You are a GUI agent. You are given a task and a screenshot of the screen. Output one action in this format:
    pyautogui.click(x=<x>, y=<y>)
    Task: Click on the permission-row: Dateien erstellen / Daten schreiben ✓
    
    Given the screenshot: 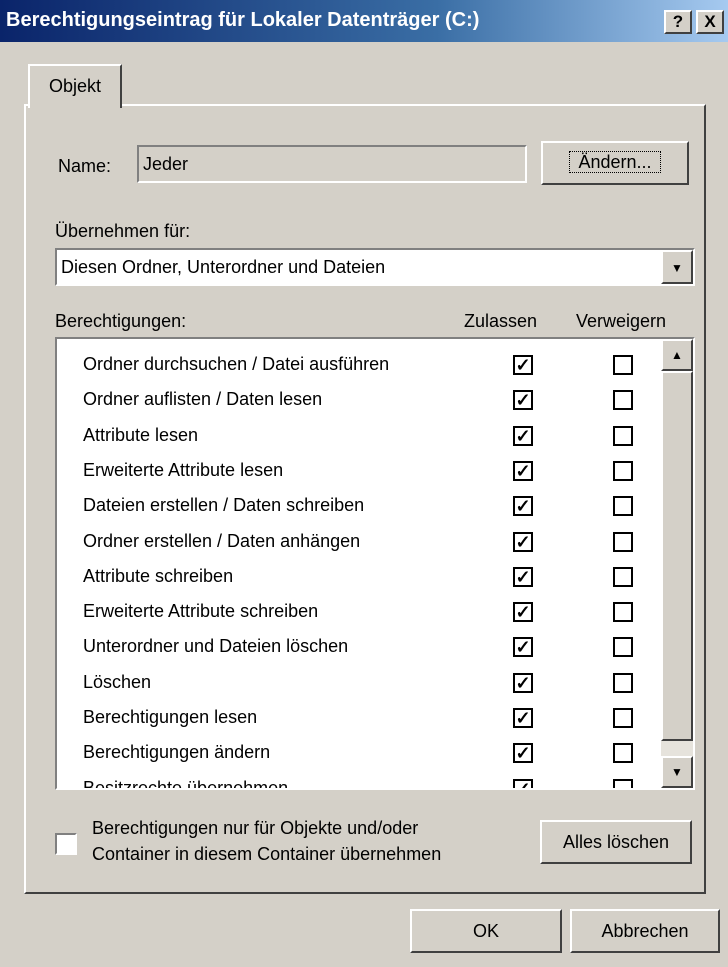 What is the action you would take?
    pyautogui.click(x=357, y=506)
    